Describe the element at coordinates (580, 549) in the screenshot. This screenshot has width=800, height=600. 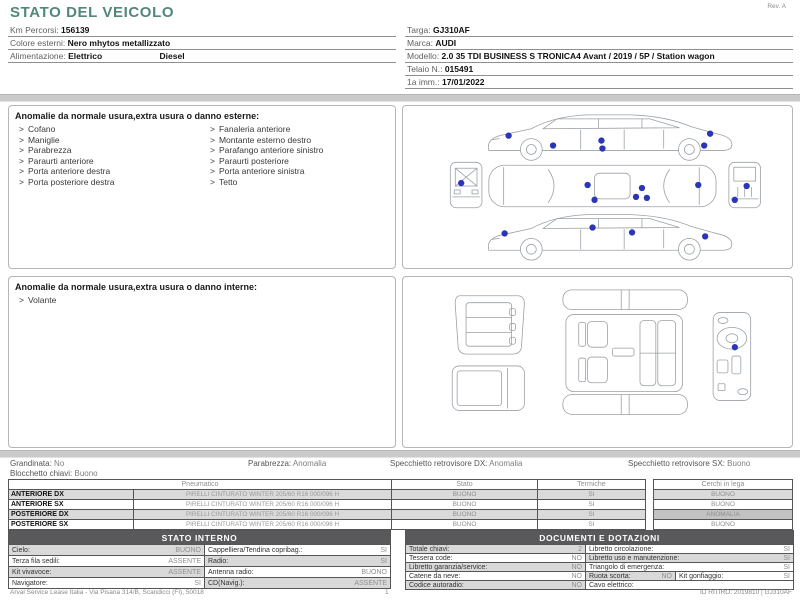
I see `document-value: 2` at that location.